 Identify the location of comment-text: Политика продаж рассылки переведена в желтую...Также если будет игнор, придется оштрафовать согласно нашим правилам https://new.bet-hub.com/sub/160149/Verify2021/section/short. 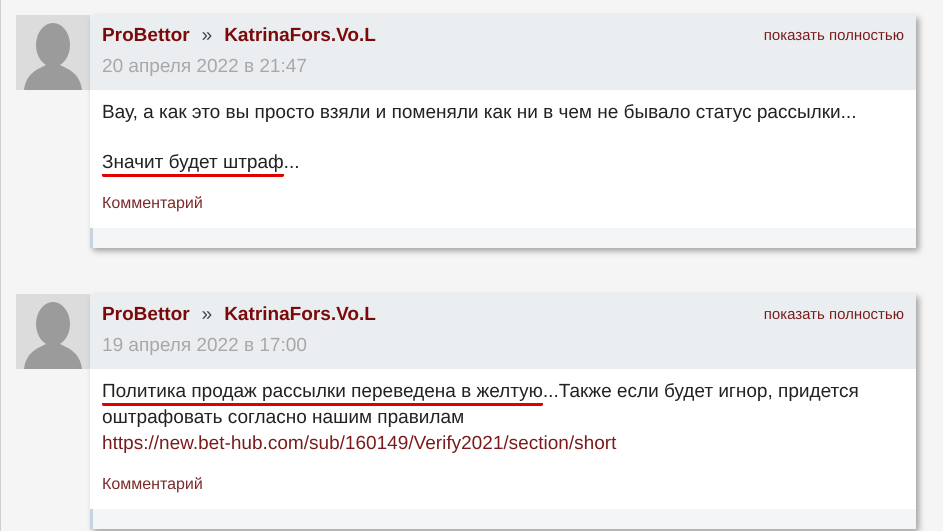
(481, 418).